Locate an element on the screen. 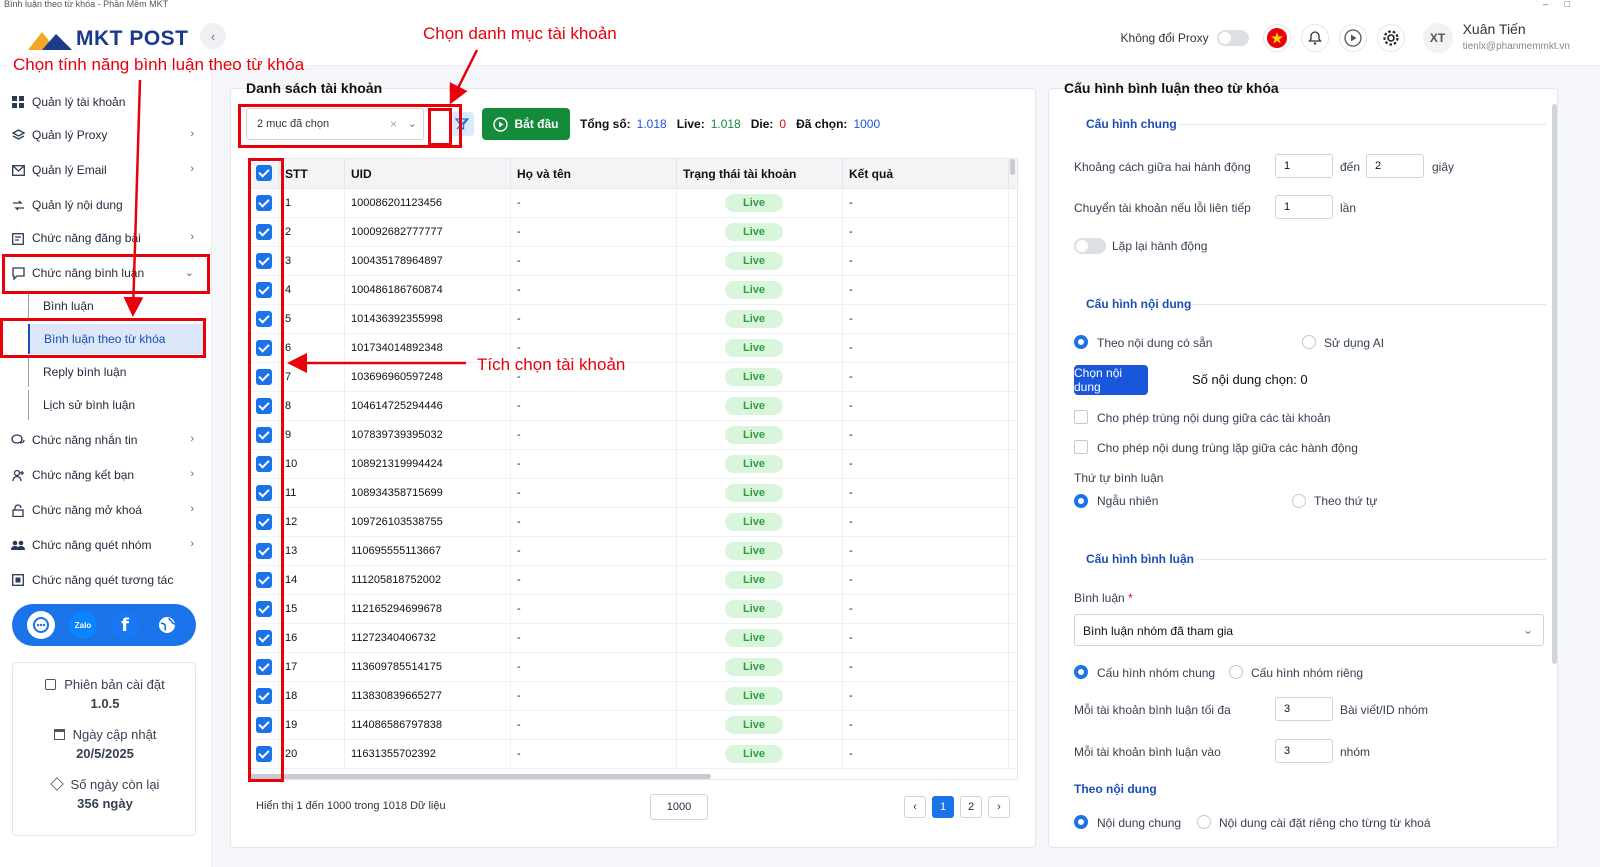  cell-status: Live is located at coordinates (760, 493).